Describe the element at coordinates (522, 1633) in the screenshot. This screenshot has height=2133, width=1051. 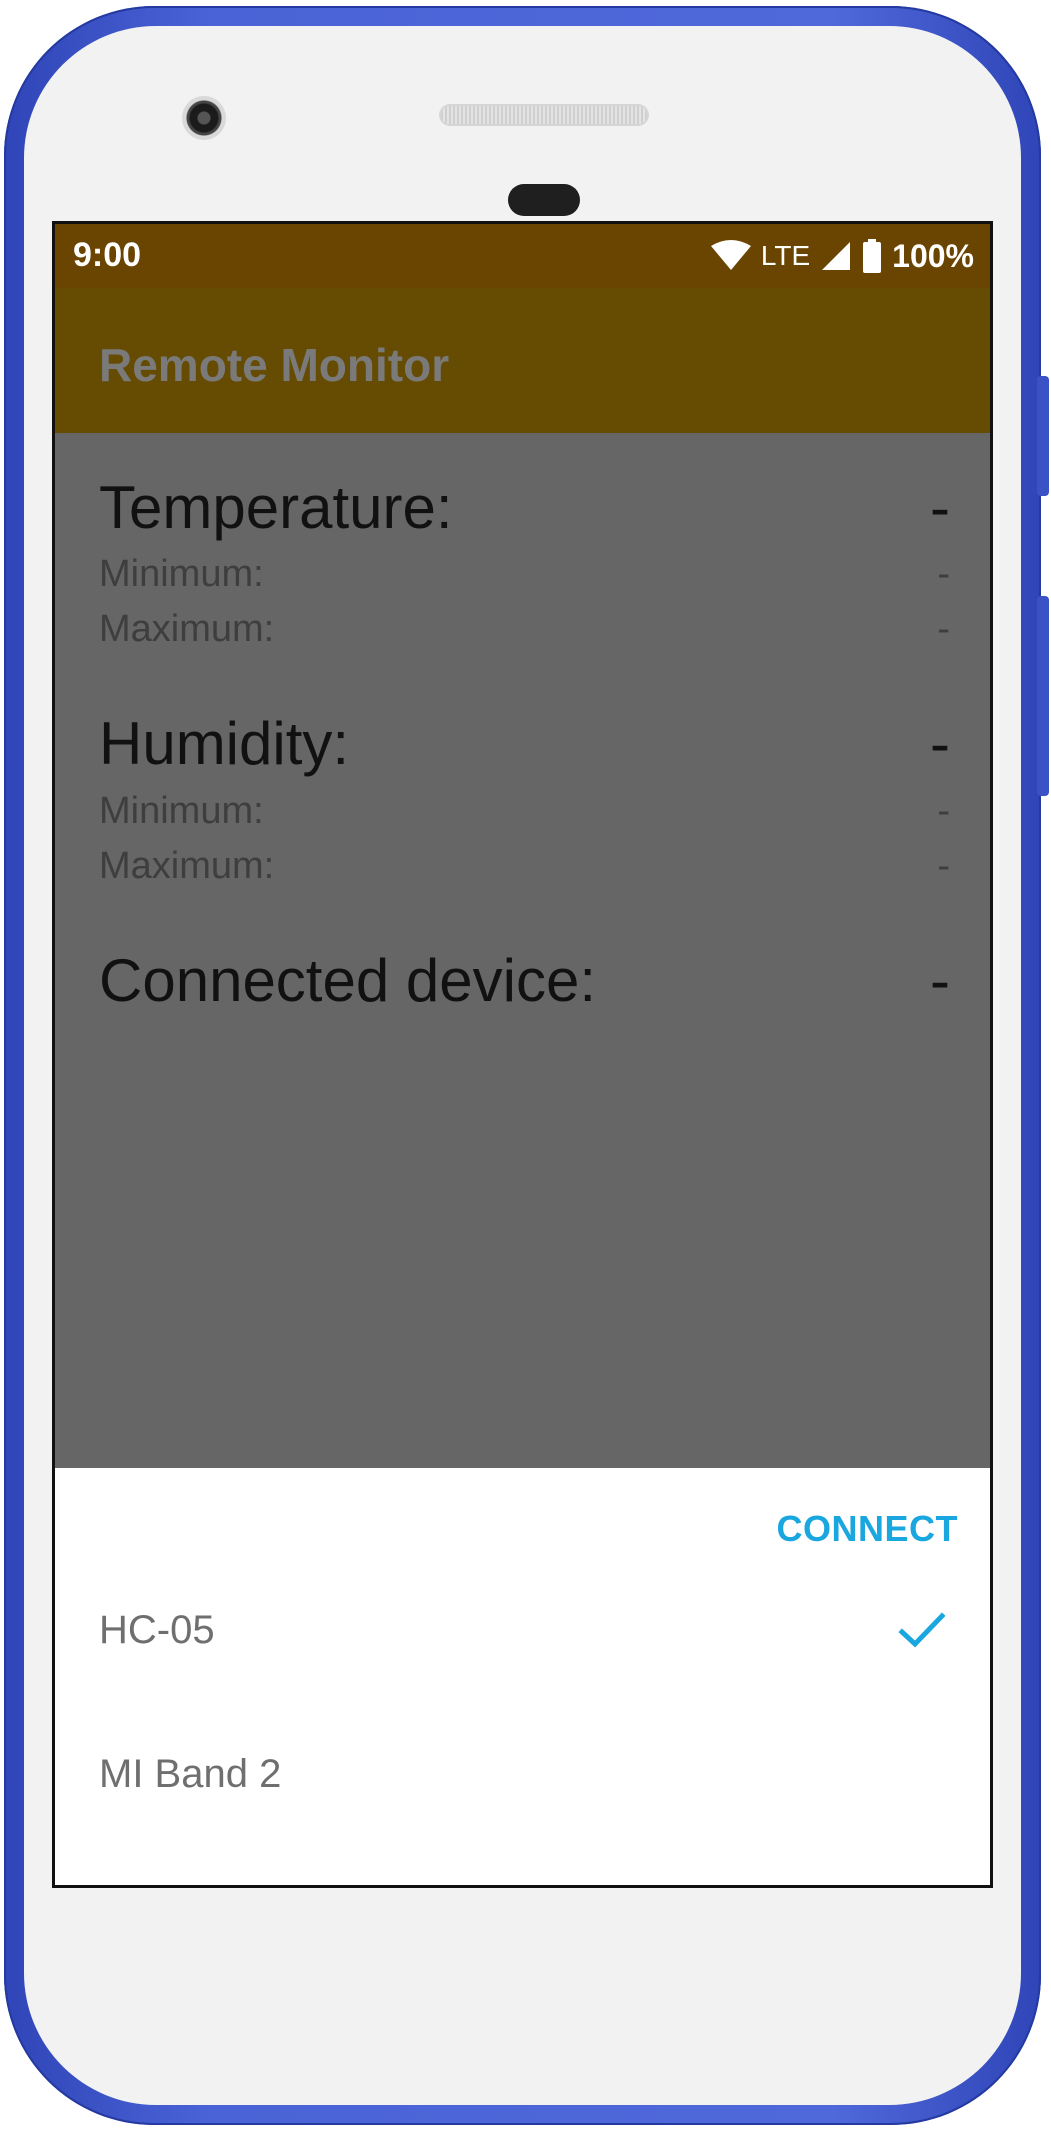
I see `device-option-hc05: HC-05` at that location.